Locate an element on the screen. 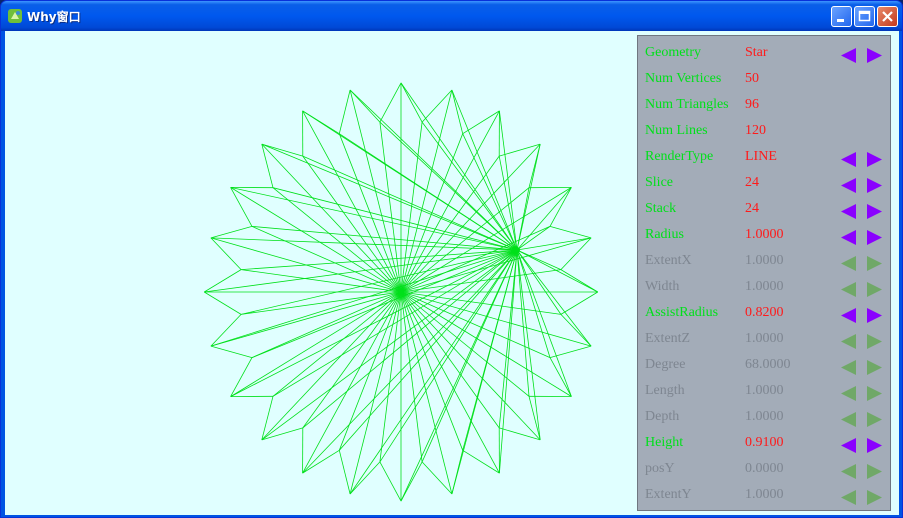  property-value: 96 is located at coordinates (752, 104).